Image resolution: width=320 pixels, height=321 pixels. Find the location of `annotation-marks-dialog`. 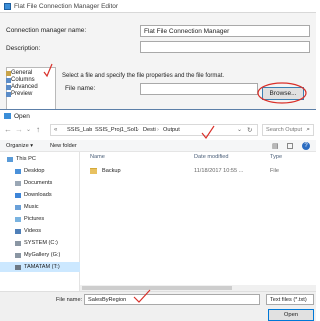

annotation-marks-dialog is located at coordinates (174, 214).